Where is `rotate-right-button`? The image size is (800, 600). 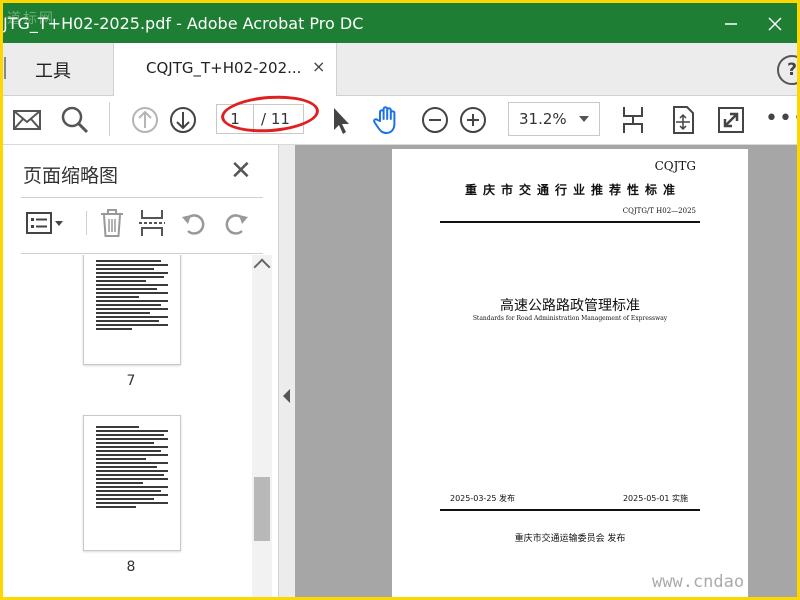 rotate-right-button is located at coordinates (236, 223).